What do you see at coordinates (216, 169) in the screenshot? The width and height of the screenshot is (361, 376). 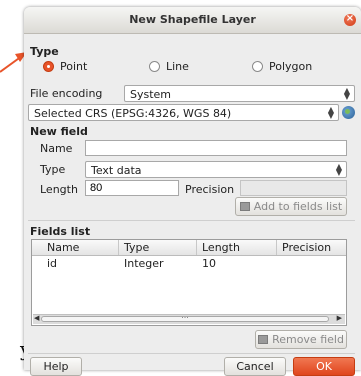 I see `field-type-select: Text data ▲ ▼` at bounding box center [216, 169].